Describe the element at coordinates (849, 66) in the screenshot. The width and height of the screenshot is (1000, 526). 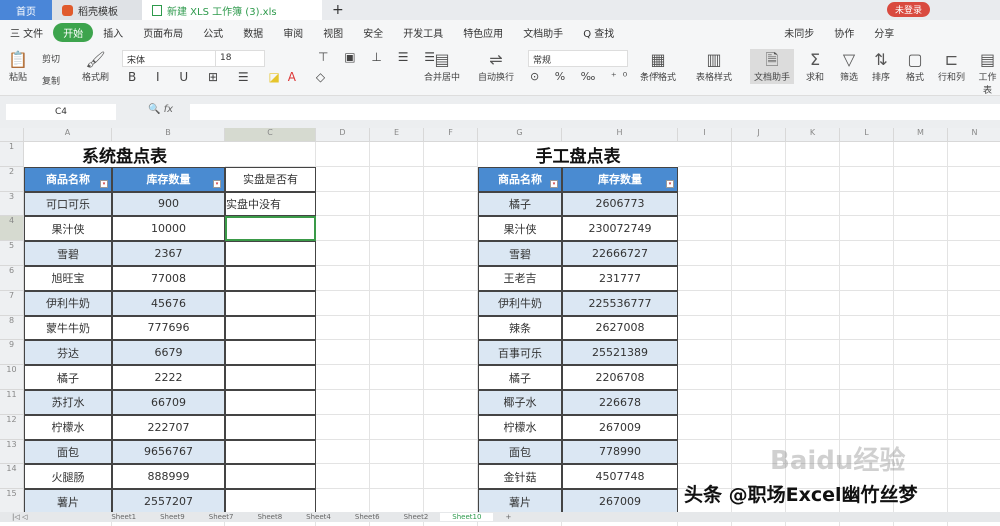
I see `filter-button: ▽ 筛选` at that location.